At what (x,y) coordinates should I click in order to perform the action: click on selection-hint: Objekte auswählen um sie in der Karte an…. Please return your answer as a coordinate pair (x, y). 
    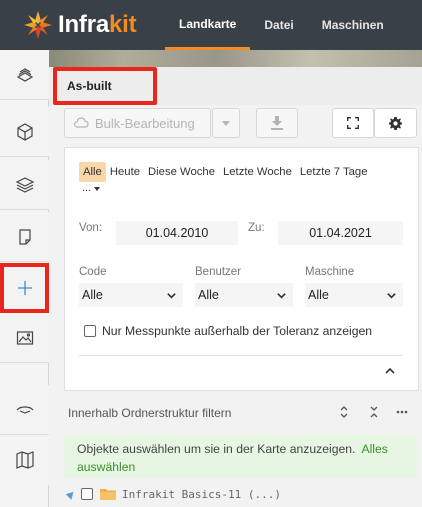
    Looking at the image, I should click on (240, 456).